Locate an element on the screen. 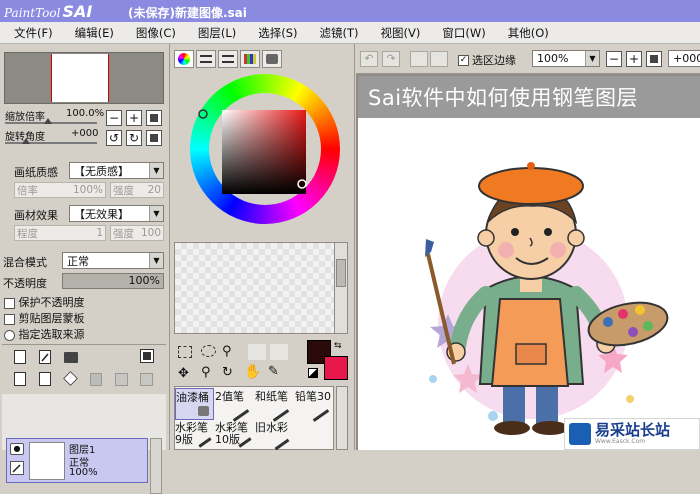 The height and width of the screenshot is (494, 700). hand-icon: ✋ is located at coordinates (252, 372).